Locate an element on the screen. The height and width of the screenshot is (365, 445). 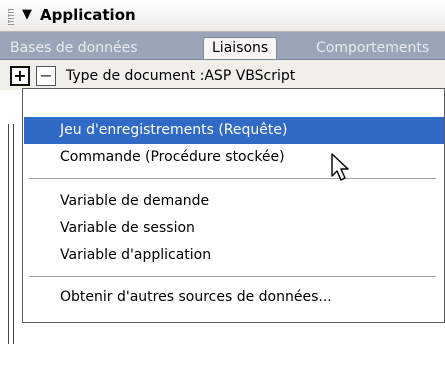
document-type-label: Type de document :ASP VBScript is located at coordinates (181, 76).